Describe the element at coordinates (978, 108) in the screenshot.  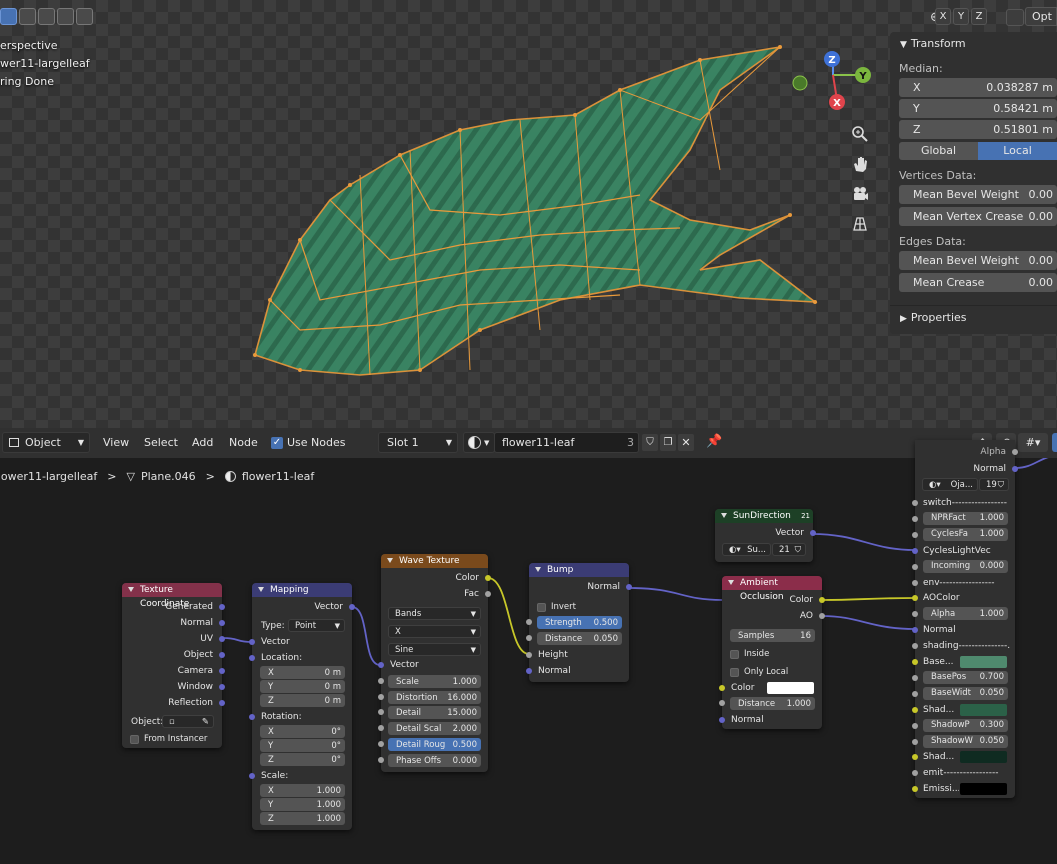
I see `median-y-field: Y 0.58421 m` at that location.